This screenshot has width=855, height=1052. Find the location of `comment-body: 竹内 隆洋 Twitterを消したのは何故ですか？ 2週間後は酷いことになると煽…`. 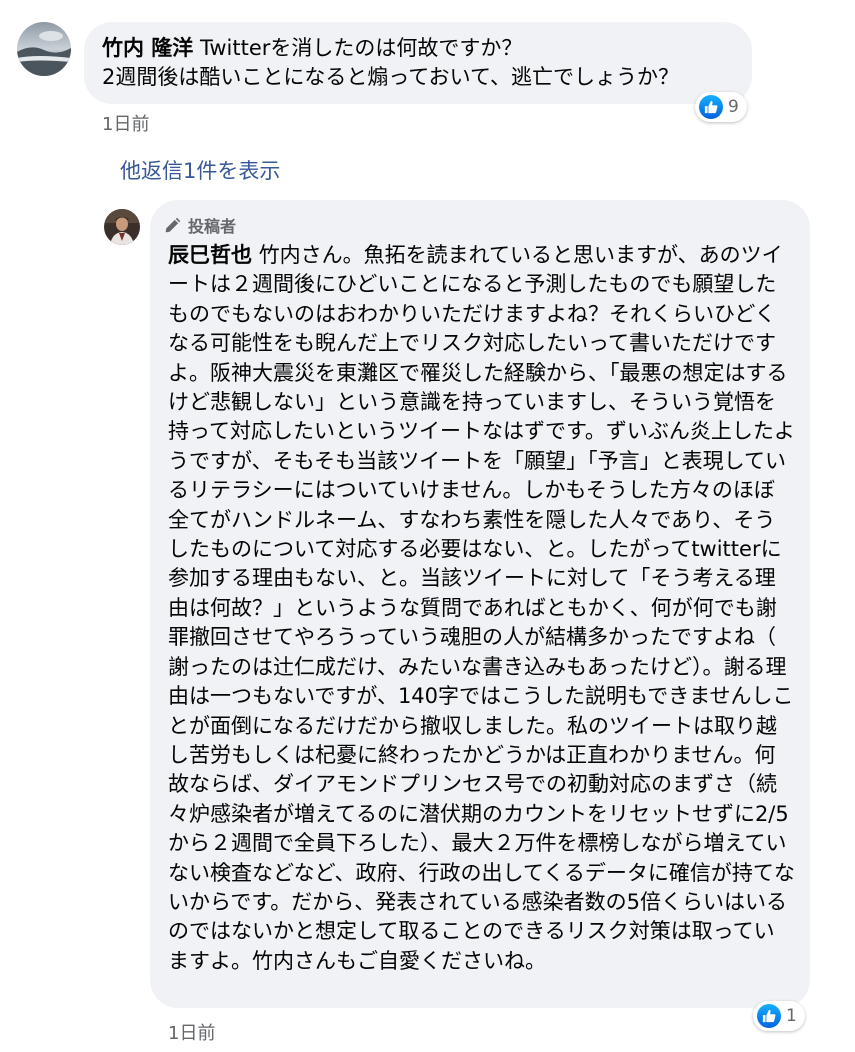

comment-body: 竹内 隆洋 Twitterを消したのは何故ですか？ 2週間後は酷いことになると煽… is located at coordinates (427, 63).